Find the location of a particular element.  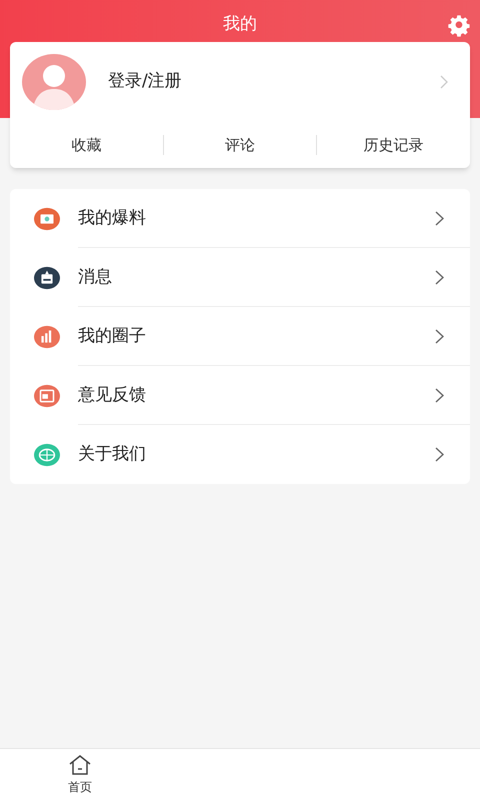

home-tab: 首页 is located at coordinates (80, 774).